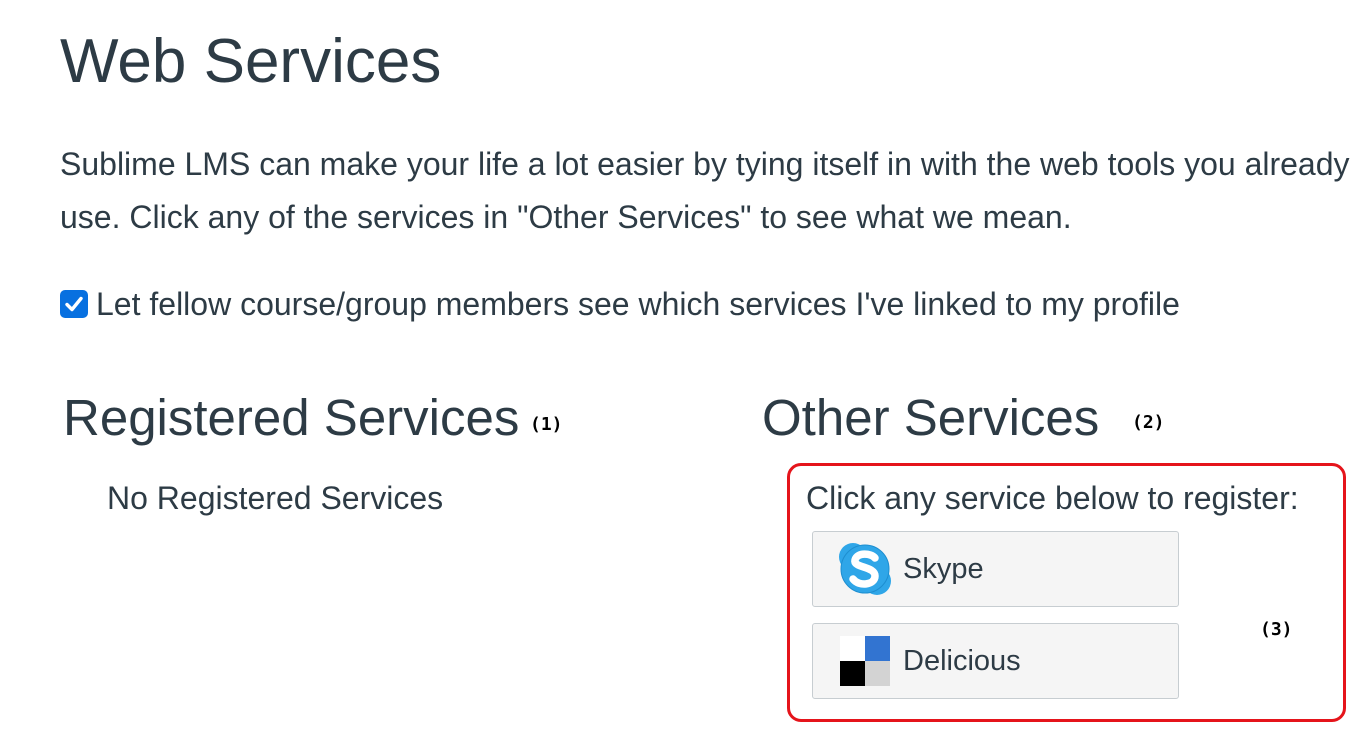  I want to click on delicious-icon, so click(865, 661).